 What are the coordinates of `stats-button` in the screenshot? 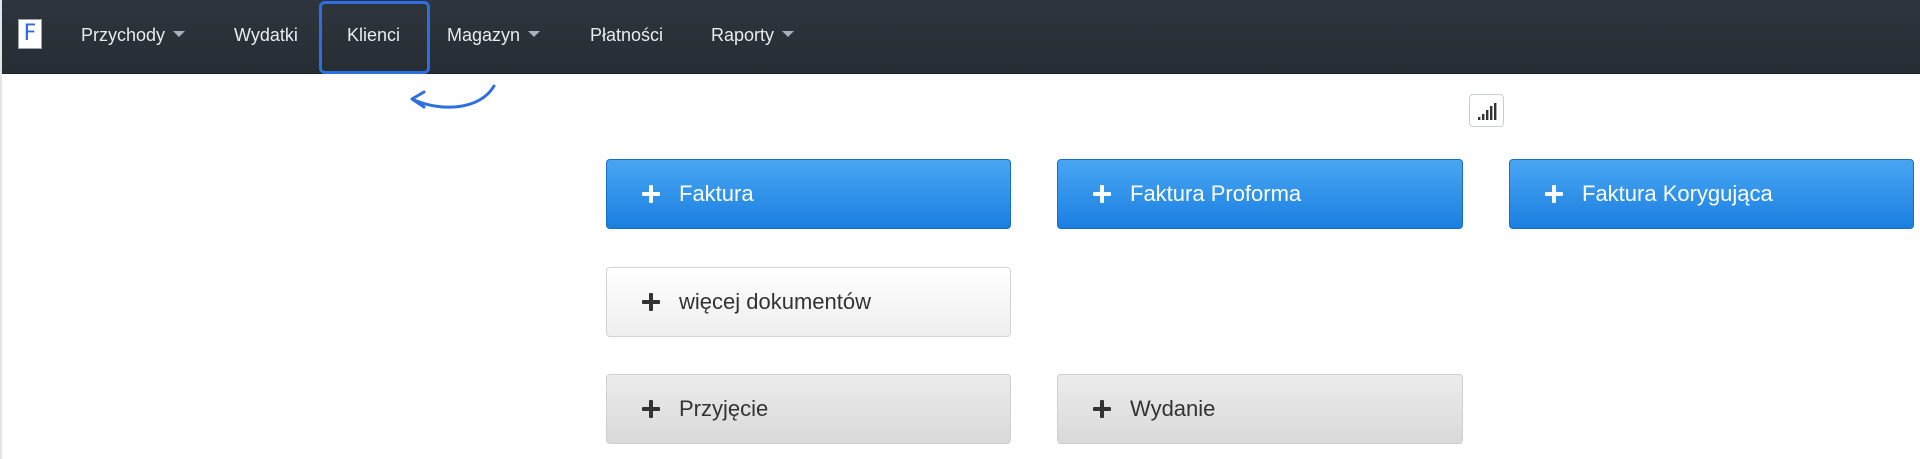 It's located at (1486, 110).